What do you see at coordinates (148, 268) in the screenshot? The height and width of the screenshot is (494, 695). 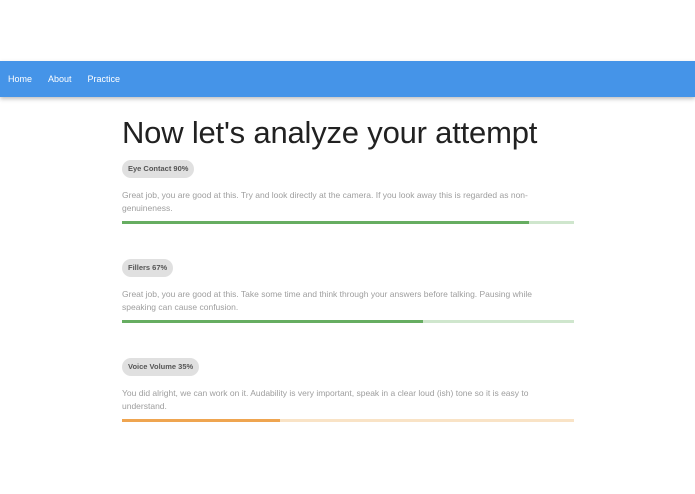 I see `metric-chip-fillers: Fillers 67%` at bounding box center [148, 268].